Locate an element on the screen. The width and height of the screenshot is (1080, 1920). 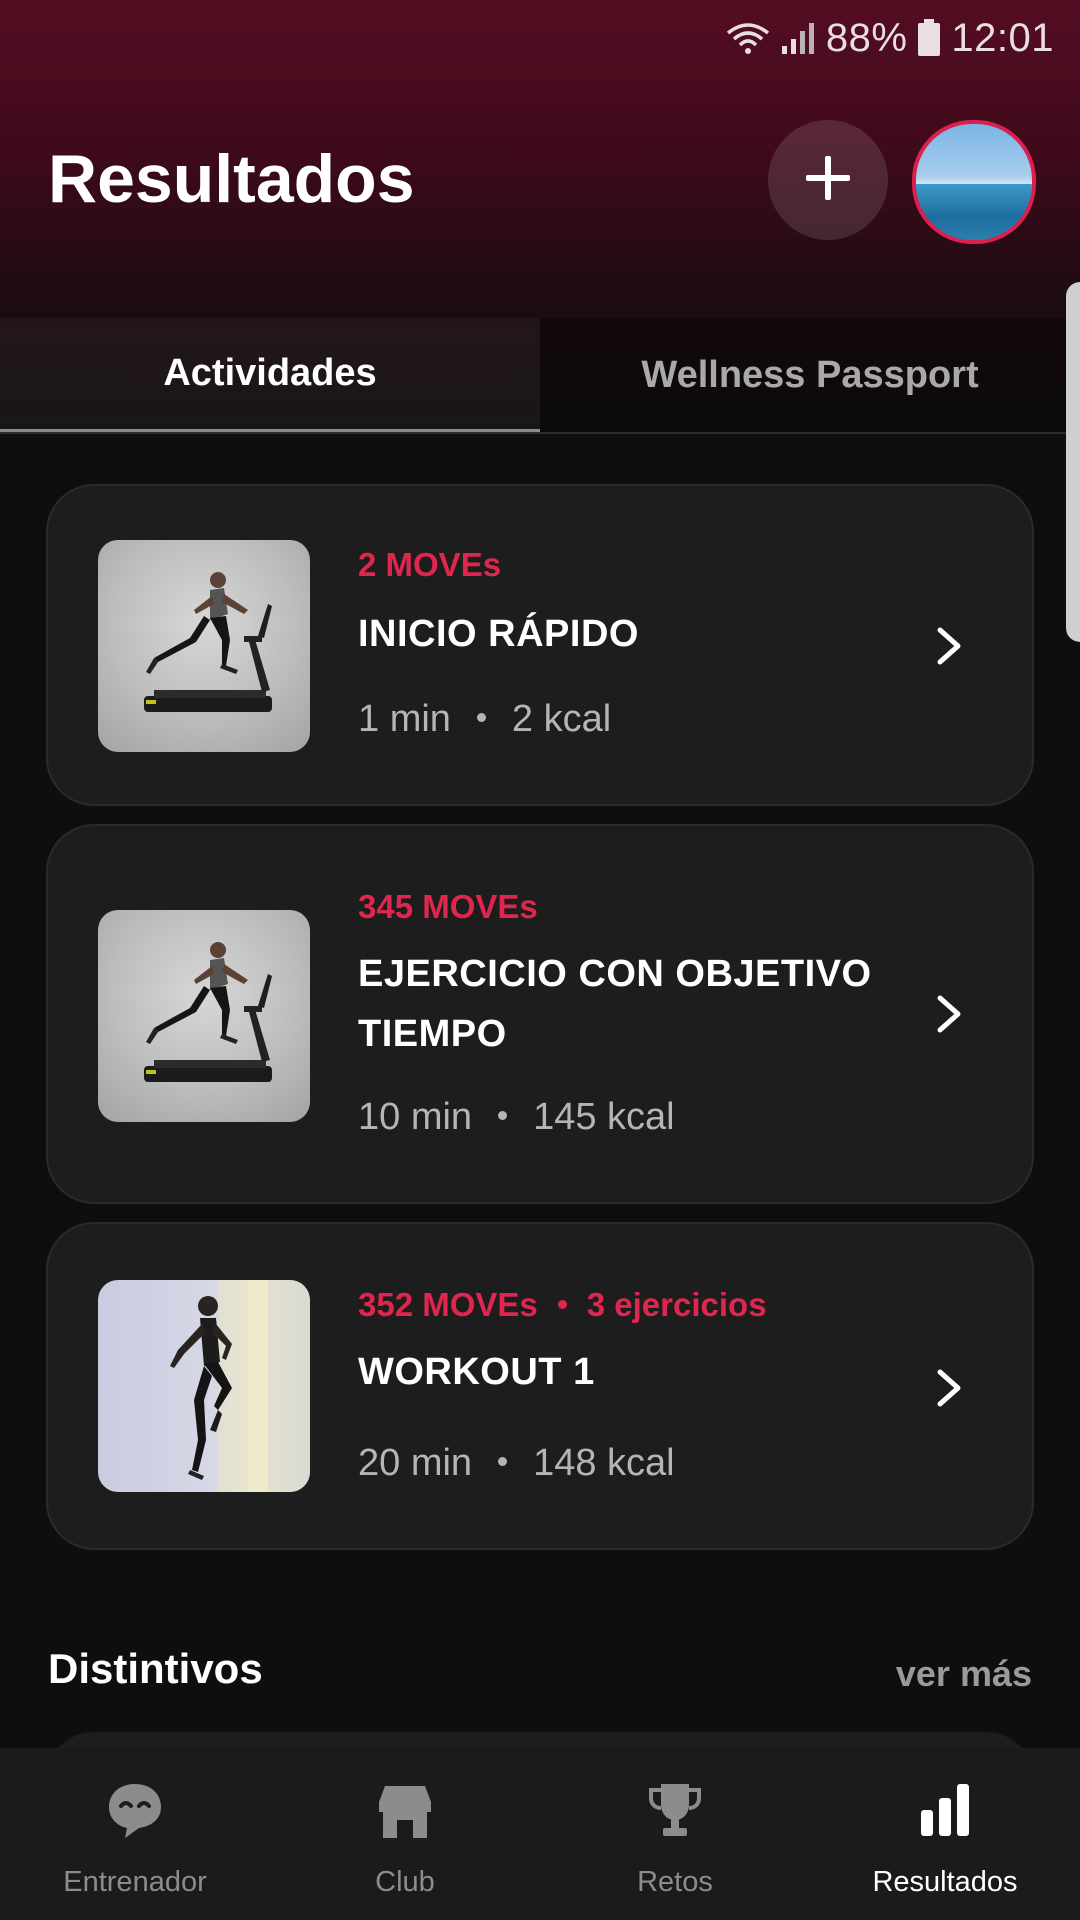
moves-value: 352 MOVEs is located at coordinates (448, 1304).